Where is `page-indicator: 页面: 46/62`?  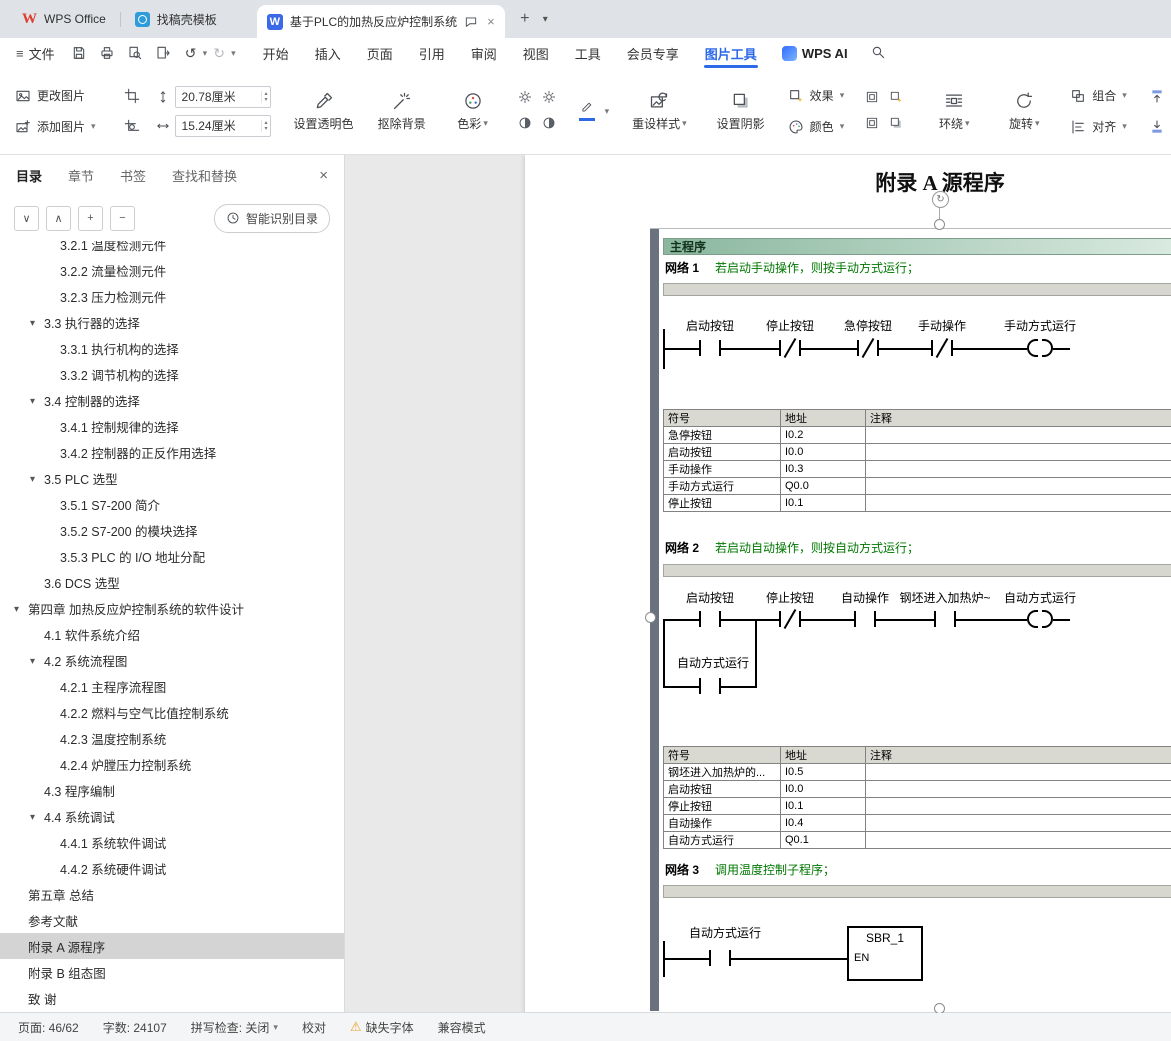 page-indicator: 页面: 46/62 is located at coordinates (48, 1027).